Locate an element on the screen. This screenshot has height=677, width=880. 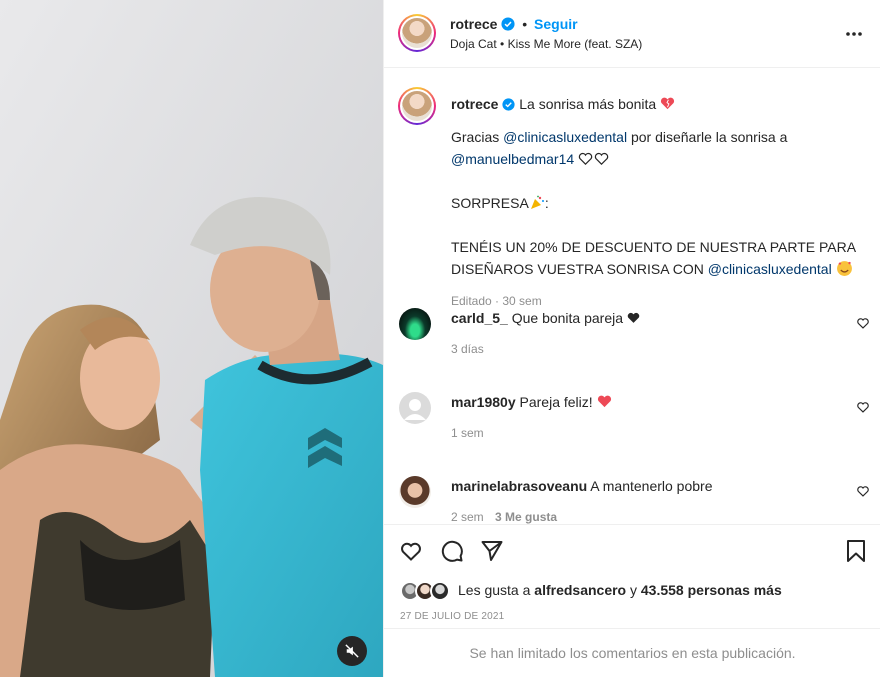
smiling-hearts-emoji-icon is located at coordinates (844, 268).